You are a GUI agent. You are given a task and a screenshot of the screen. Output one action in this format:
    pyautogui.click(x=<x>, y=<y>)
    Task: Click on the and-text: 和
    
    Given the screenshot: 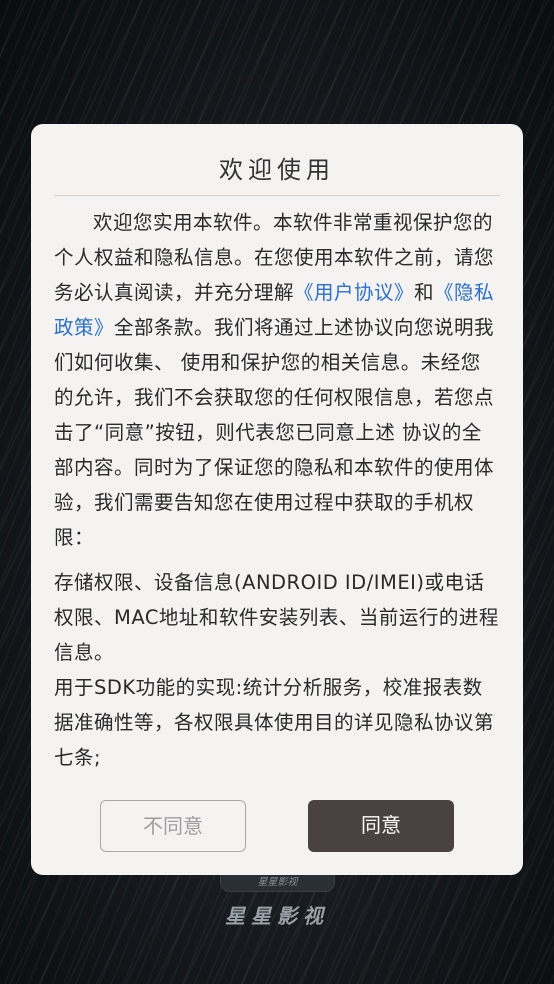 What is the action you would take?
    pyautogui.click(x=424, y=292)
    